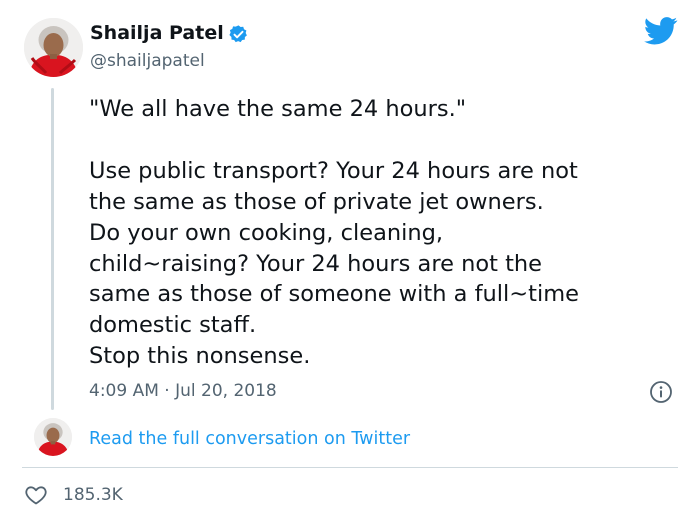  Describe the element at coordinates (53, 47) in the screenshot. I see `author-avatar` at that location.